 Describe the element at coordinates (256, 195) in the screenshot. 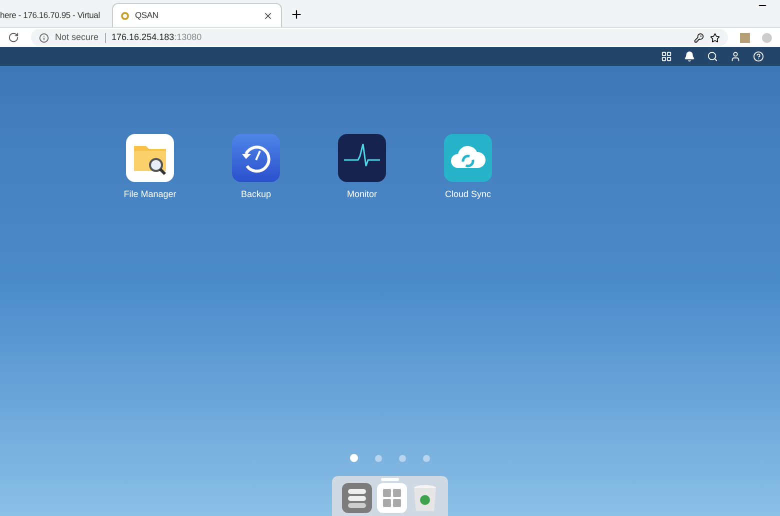

I see `app-label: Backup` at that location.